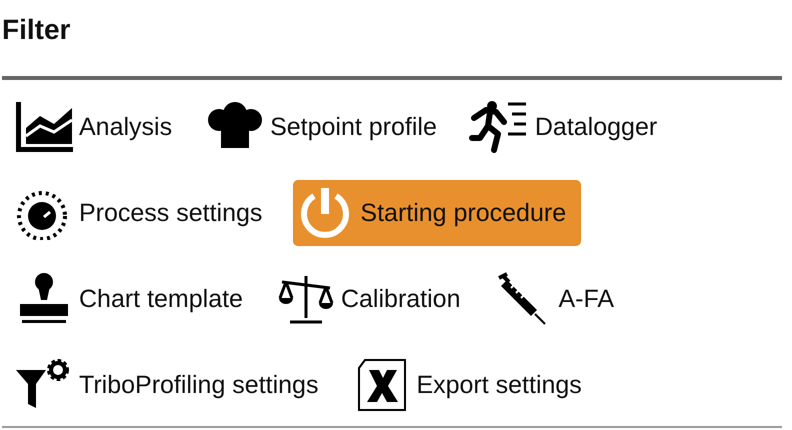 This screenshot has height=430, width=792. I want to click on filter-button: Calibration, so click(375, 299).